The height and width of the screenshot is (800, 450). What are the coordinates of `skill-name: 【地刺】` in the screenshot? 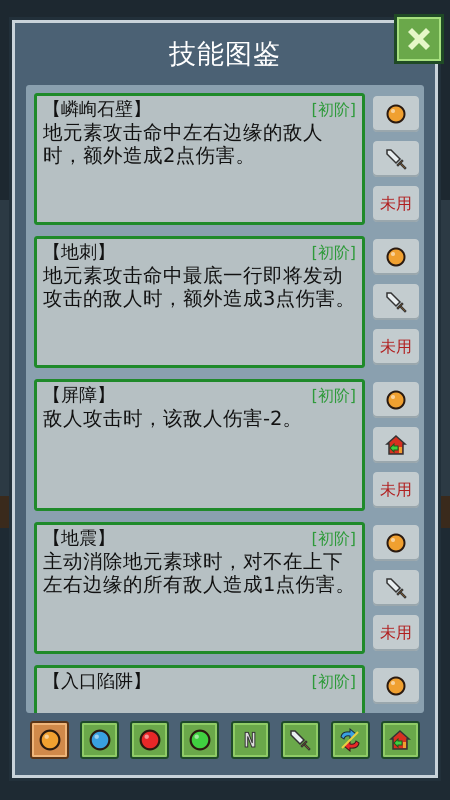 It's located at (79, 252).